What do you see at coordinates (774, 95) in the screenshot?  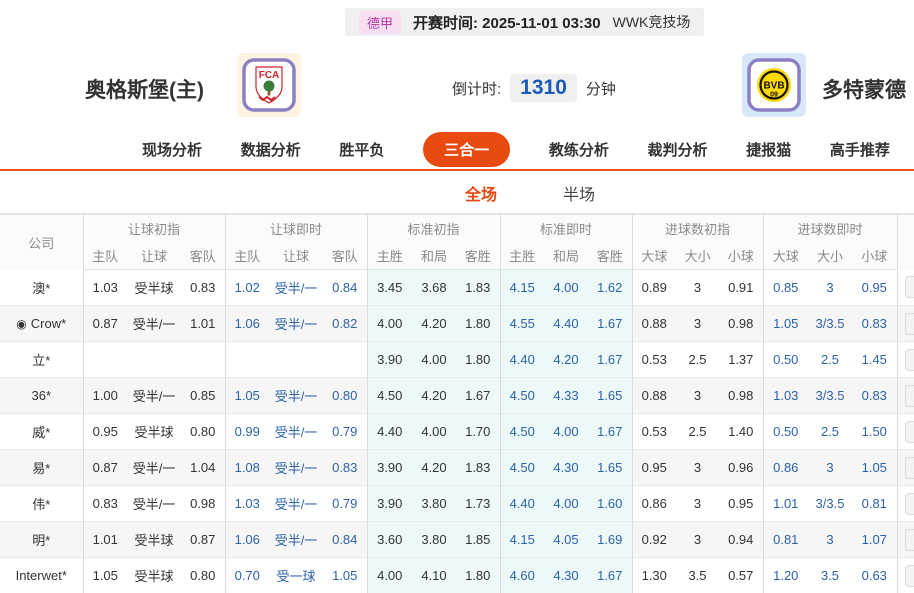 I see `svg-text: 09` at bounding box center [774, 95].